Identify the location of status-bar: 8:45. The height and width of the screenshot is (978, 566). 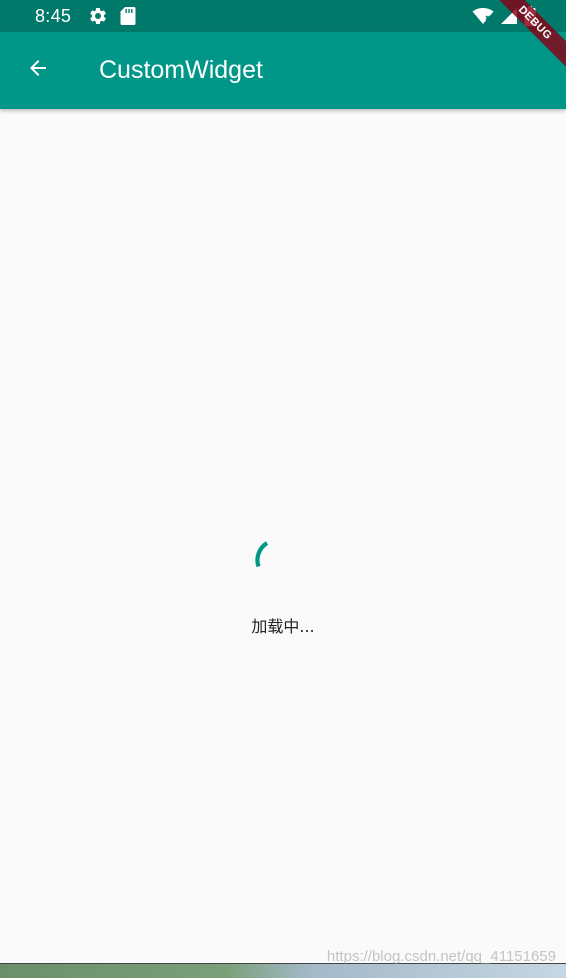
(283, 16).